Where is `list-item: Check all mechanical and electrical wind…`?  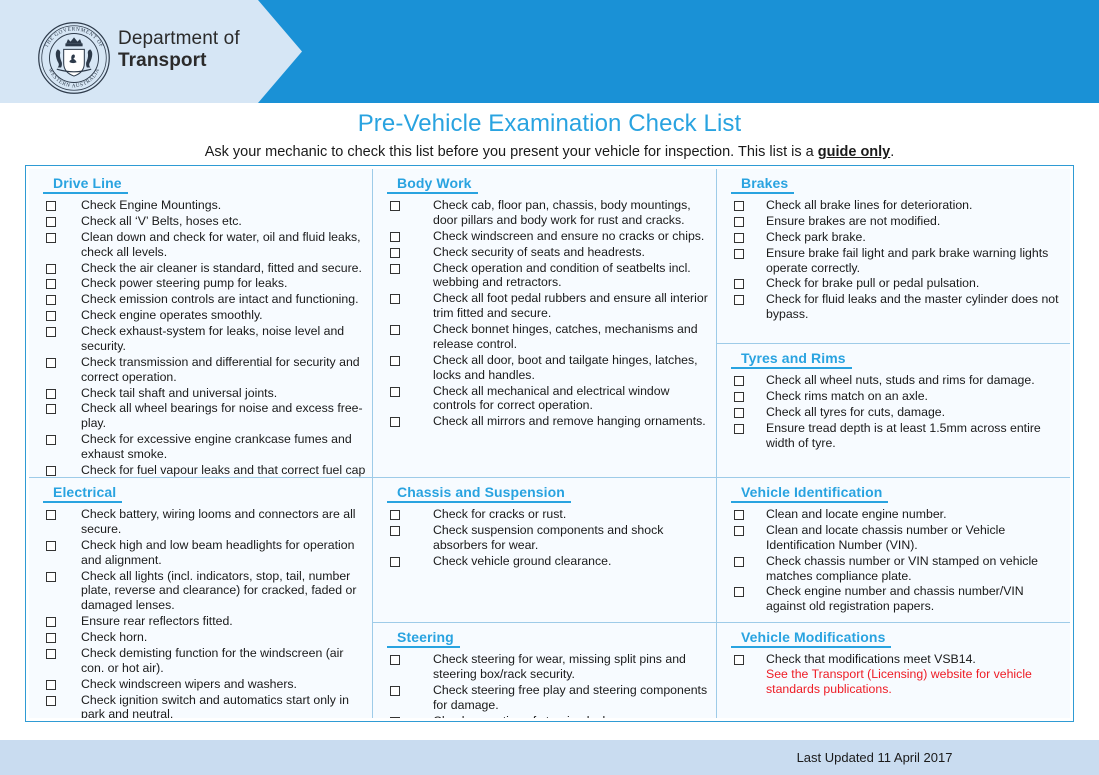 list-item: Check all mechanical and electrical wind… is located at coordinates (544, 399).